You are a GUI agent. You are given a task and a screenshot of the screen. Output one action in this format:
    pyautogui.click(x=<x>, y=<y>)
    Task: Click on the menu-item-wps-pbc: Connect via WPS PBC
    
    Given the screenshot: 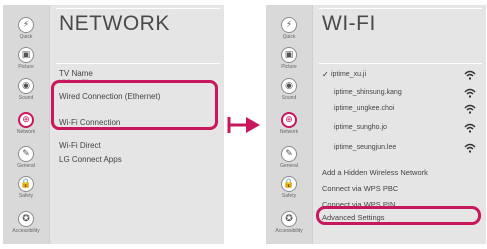 What is the action you would take?
    pyautogui.click(x=360, y=188)
    